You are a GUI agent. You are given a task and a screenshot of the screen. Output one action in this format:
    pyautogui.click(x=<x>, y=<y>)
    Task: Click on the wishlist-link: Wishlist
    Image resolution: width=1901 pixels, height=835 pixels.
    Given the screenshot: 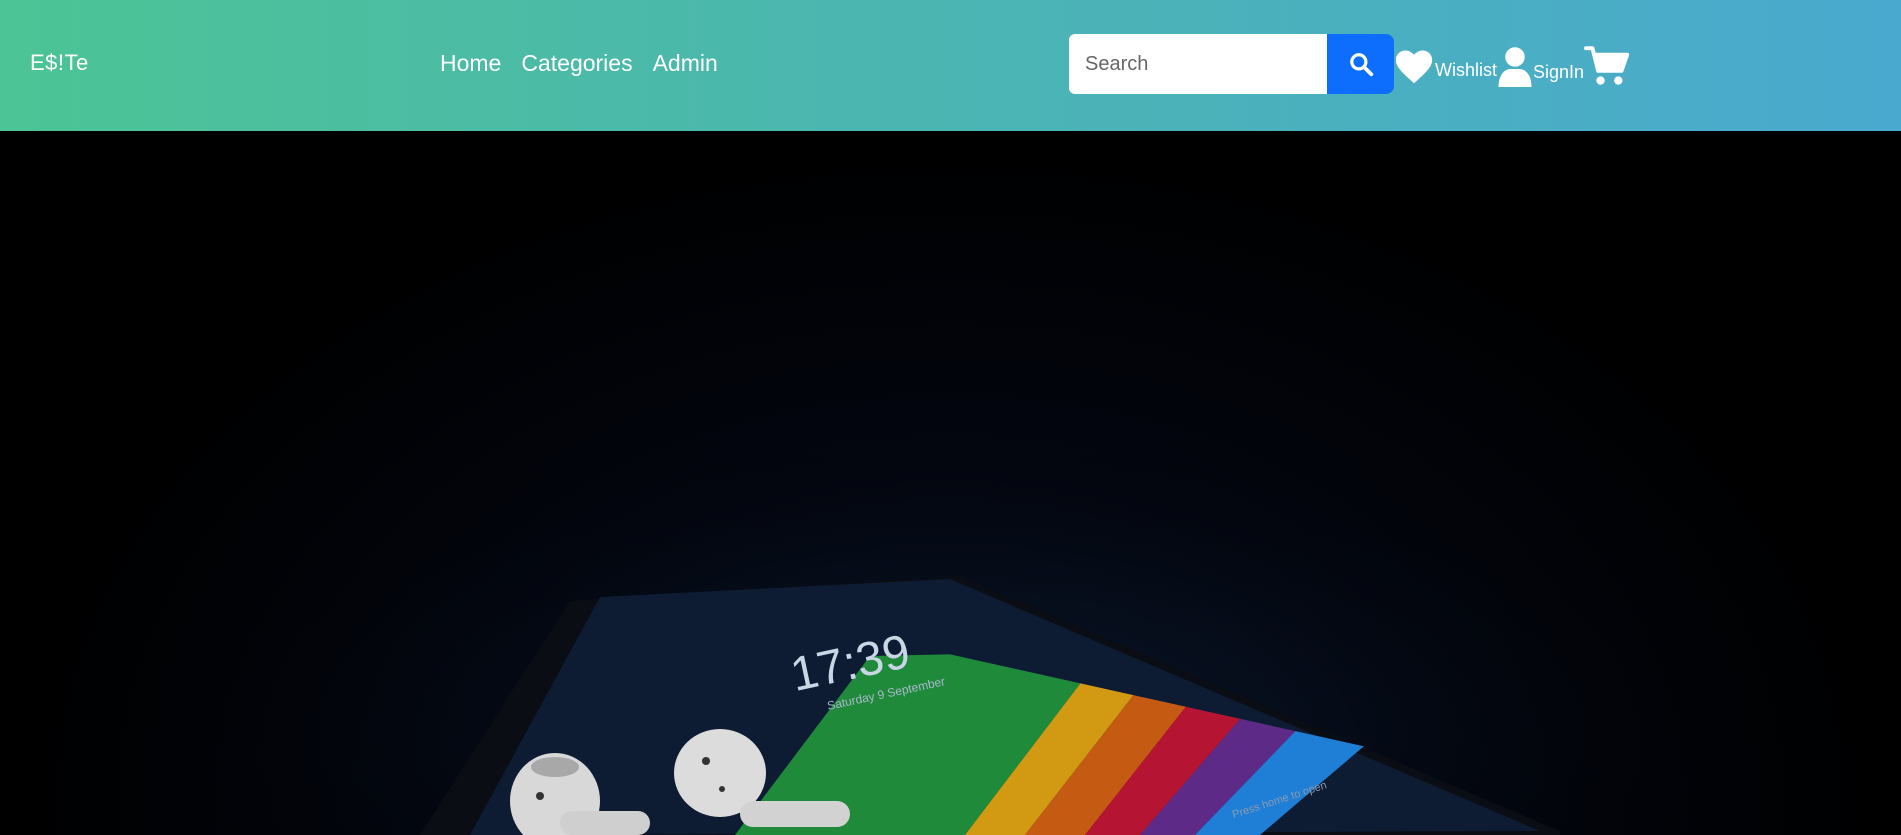 What is the action you would take?
    pyautogui.click(x=1445, y=66)
    